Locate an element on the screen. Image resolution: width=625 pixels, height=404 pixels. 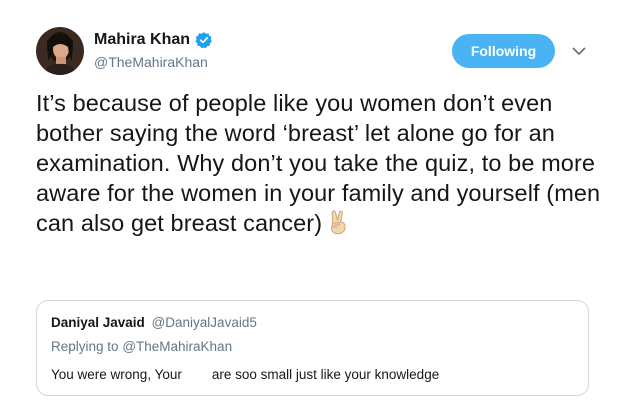
author-handle: @TheMahiraKhan is located at coordinates (153, 62).